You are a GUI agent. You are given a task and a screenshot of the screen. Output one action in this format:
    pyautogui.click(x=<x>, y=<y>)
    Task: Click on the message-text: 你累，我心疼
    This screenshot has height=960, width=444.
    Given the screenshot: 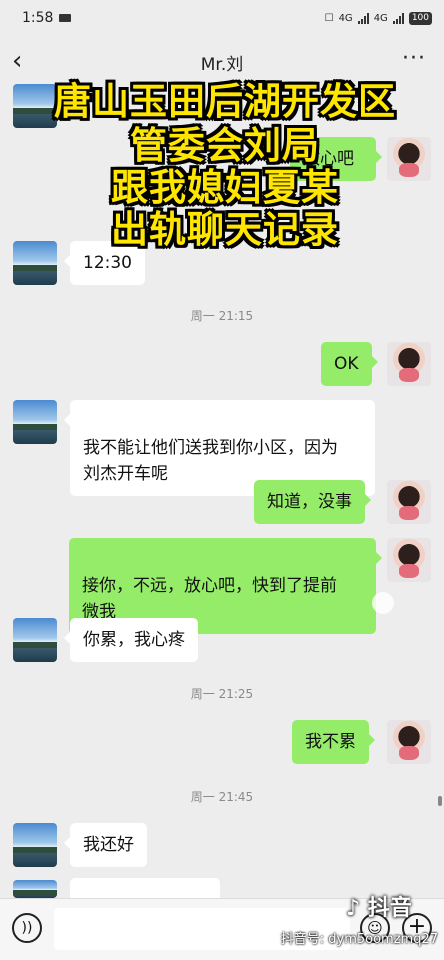 What is the action you would take?
    pyautogui.click(x=134, y=640)
    